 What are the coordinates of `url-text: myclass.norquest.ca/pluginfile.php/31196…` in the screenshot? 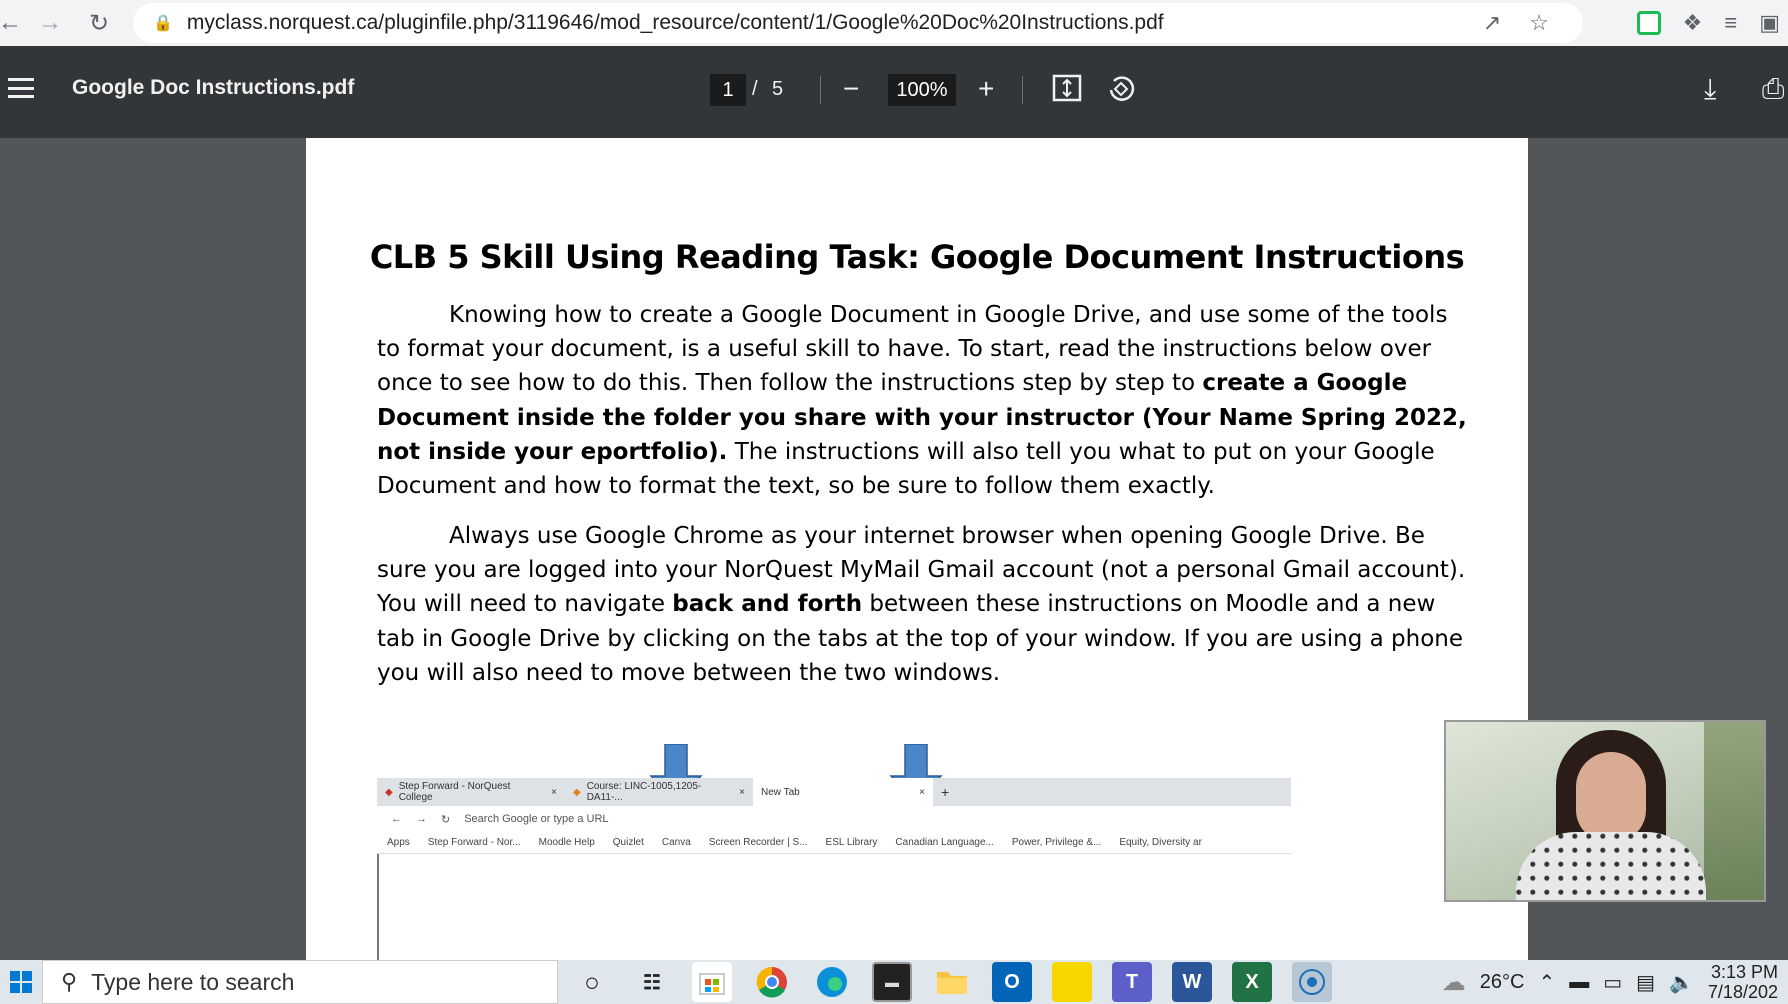 It's located at (675, 22).